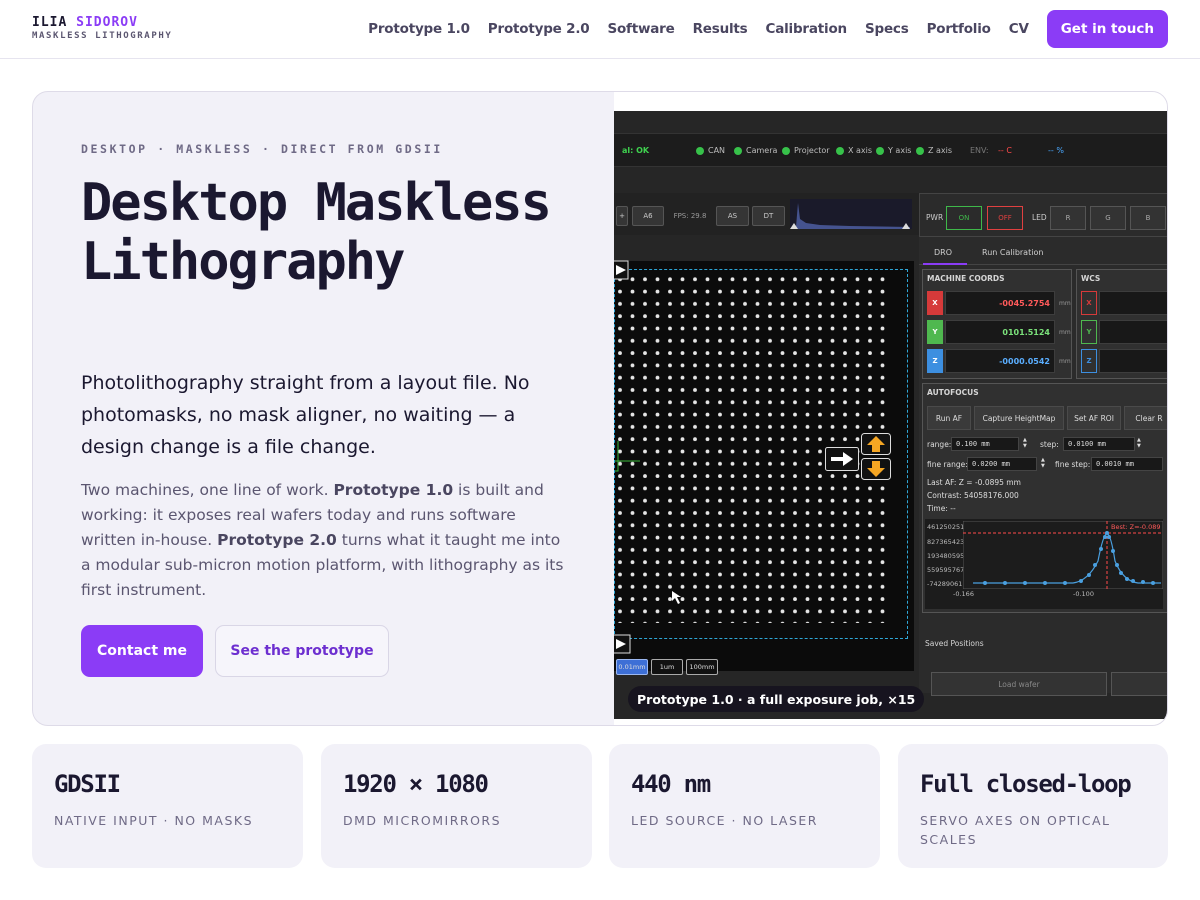  What do you see at coordinates (946, 556) in the screenshot?
I see `plot-y-tick: 193480595` at bounding box center [946, 556].